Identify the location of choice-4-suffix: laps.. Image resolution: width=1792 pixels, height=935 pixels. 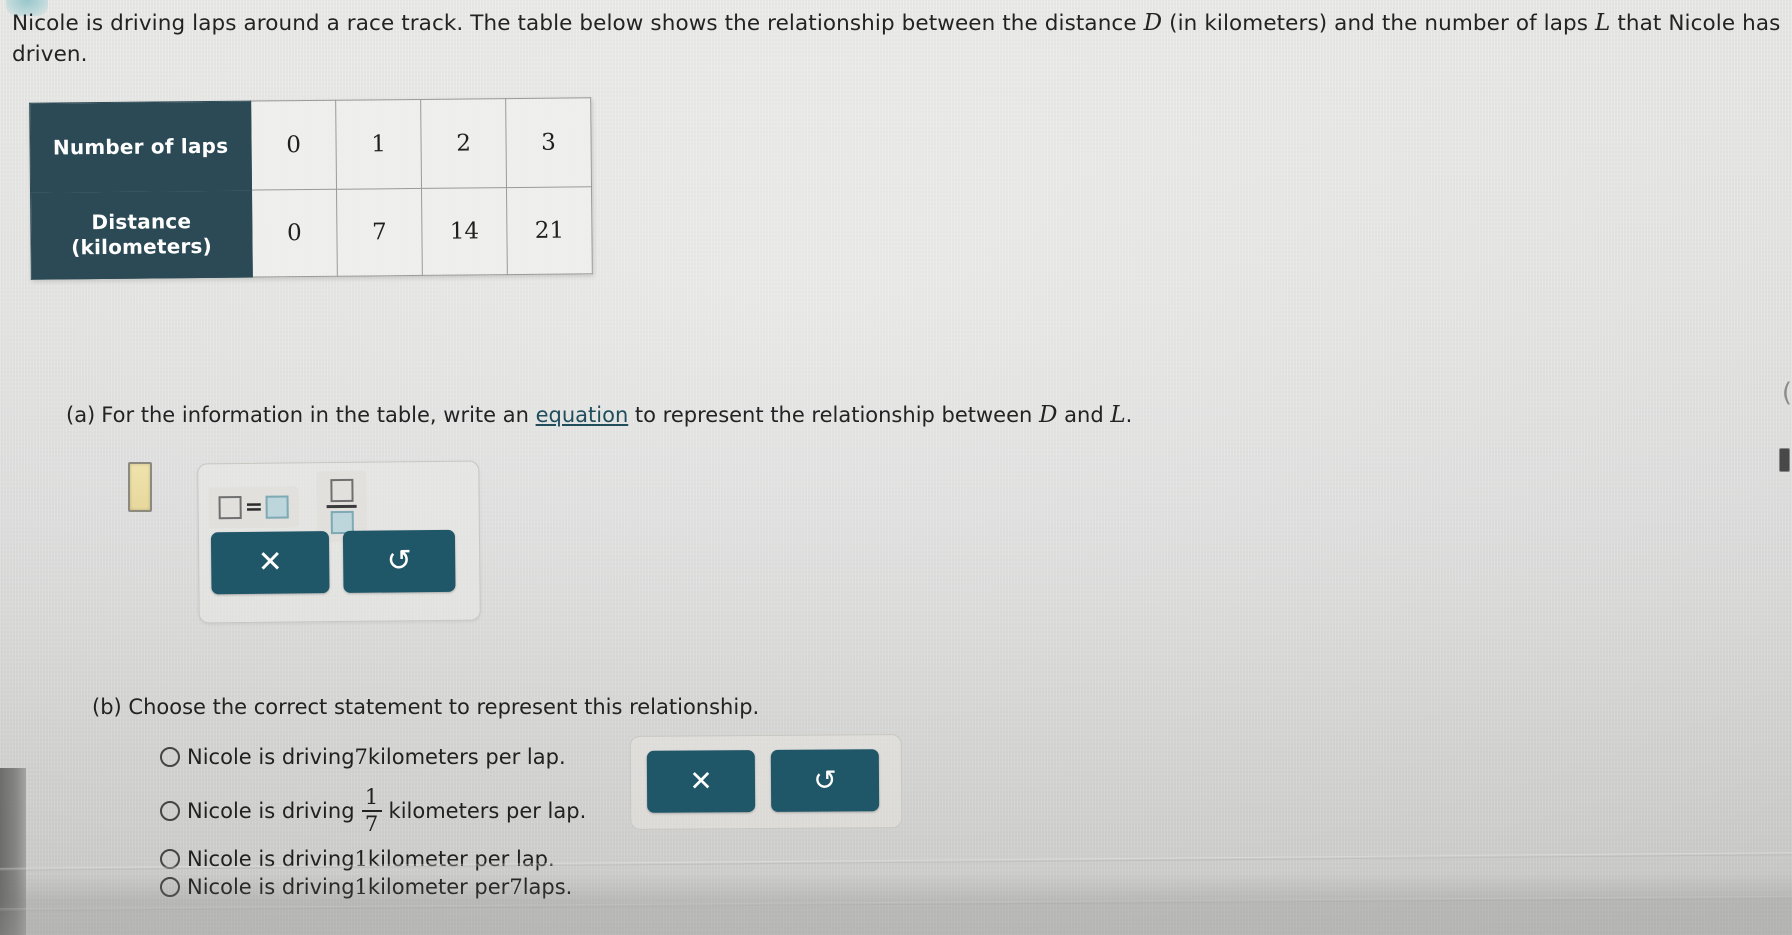
(547, 887).